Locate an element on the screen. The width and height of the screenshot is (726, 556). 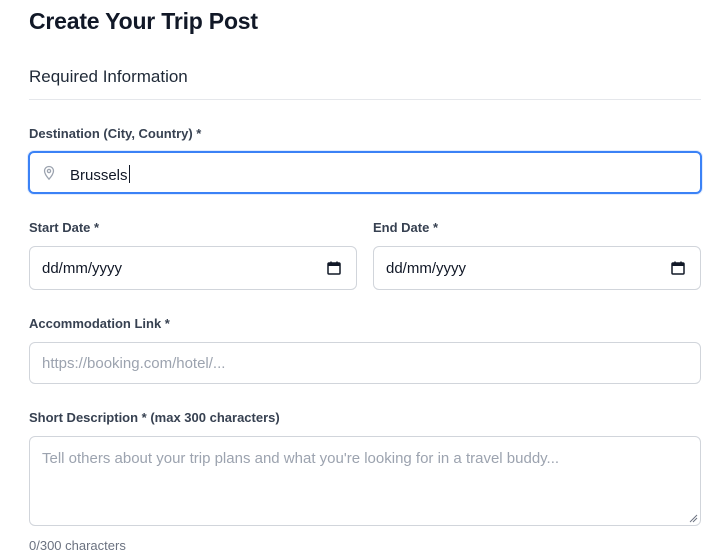
destination-input: Brussels is located at coordinates (365, 172).